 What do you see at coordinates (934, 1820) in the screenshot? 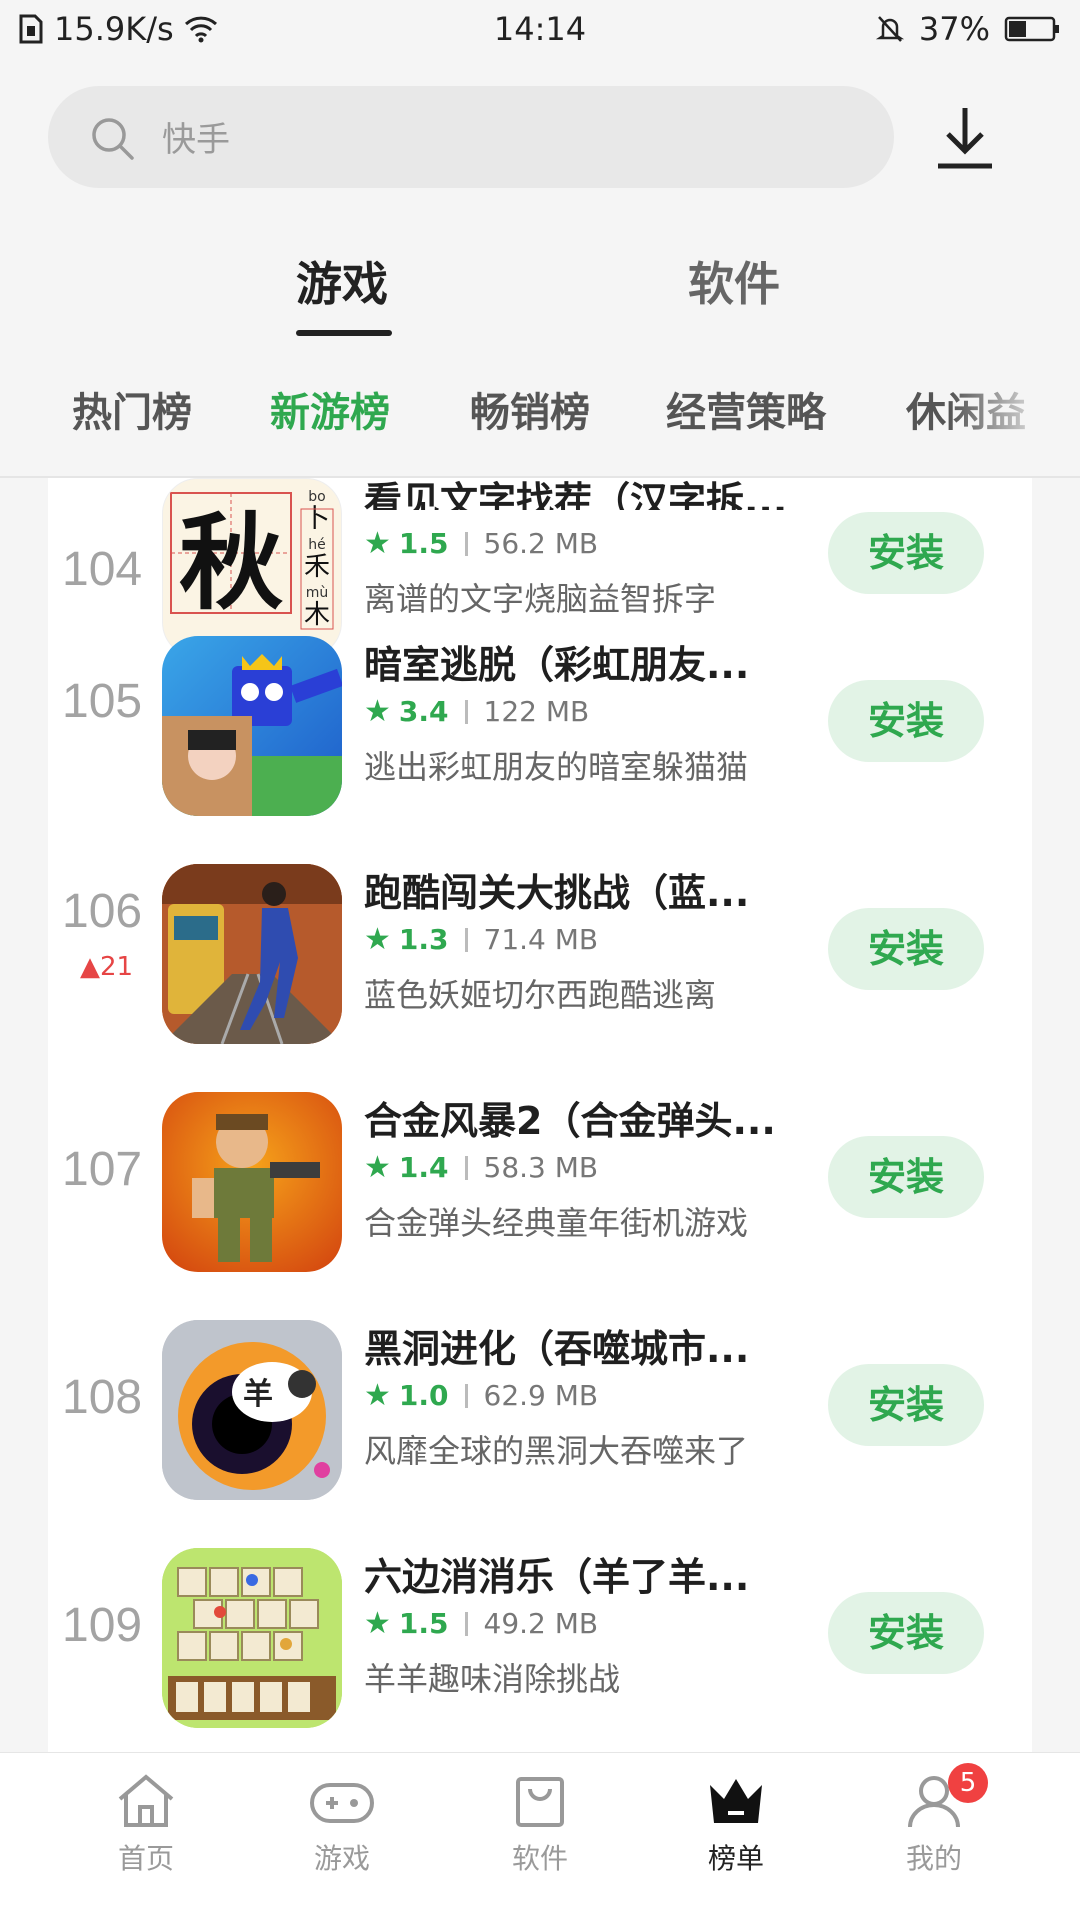
I see `nav-me: 5 我的` at bounding box center [934, 1820].